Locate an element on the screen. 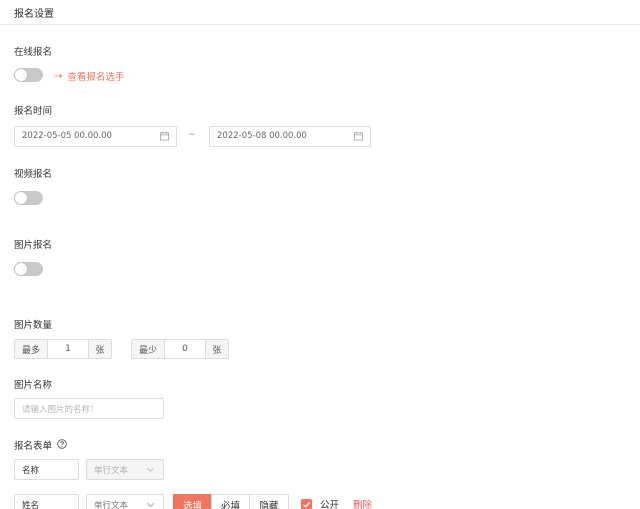 Image resolution: width=640 pixels, height=509 pixels. max-image-count-input: 最多 1 张 is located at coordinates (63, 349).